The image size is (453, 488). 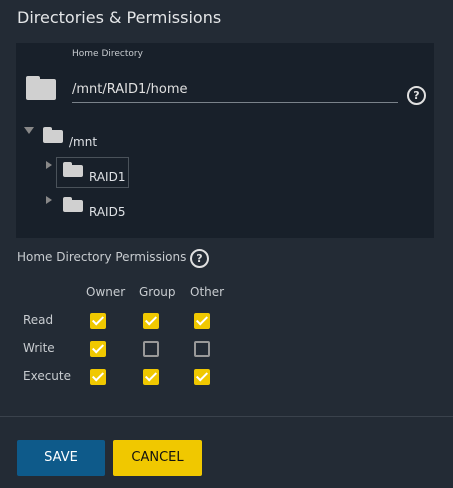 I want to click on checkbox-write-owner, so click(x=98, y=349).